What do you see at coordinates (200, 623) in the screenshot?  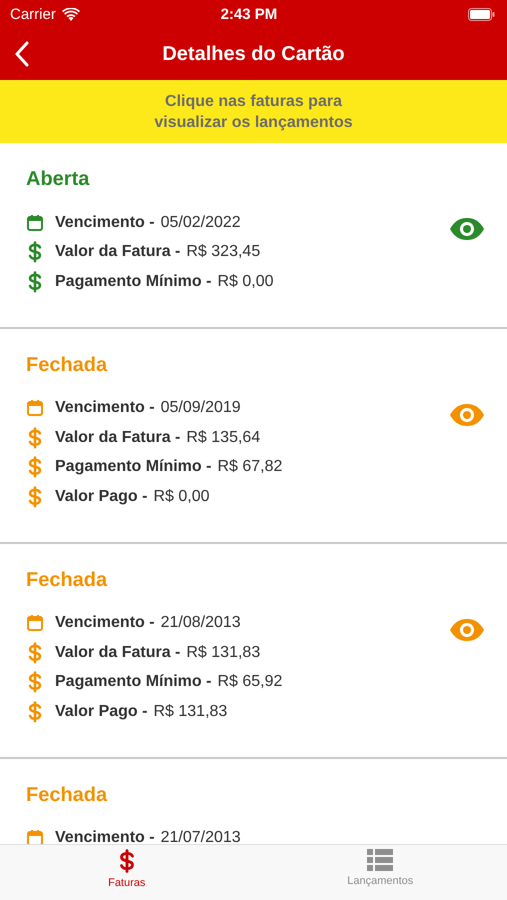 I see `field-value: 21/08/2013` at bounding box center [200, 623].